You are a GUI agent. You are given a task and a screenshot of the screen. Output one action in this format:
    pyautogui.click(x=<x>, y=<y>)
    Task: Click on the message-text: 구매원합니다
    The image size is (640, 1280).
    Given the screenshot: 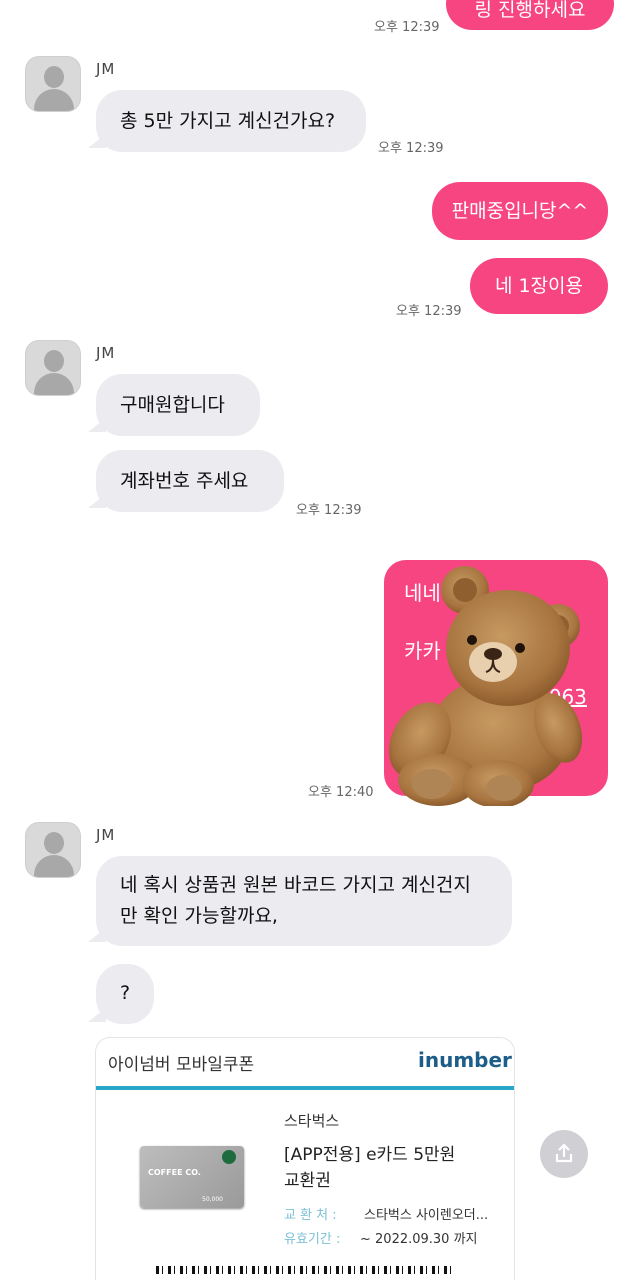 What is the action you would take?
    pyautogui.click(x=172, y=405)
    